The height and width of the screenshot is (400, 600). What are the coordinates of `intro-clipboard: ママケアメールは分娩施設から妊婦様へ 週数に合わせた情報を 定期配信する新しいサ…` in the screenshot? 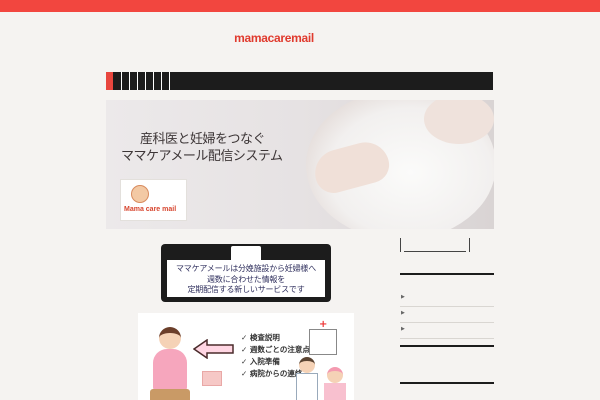 It's located at (246, 273).